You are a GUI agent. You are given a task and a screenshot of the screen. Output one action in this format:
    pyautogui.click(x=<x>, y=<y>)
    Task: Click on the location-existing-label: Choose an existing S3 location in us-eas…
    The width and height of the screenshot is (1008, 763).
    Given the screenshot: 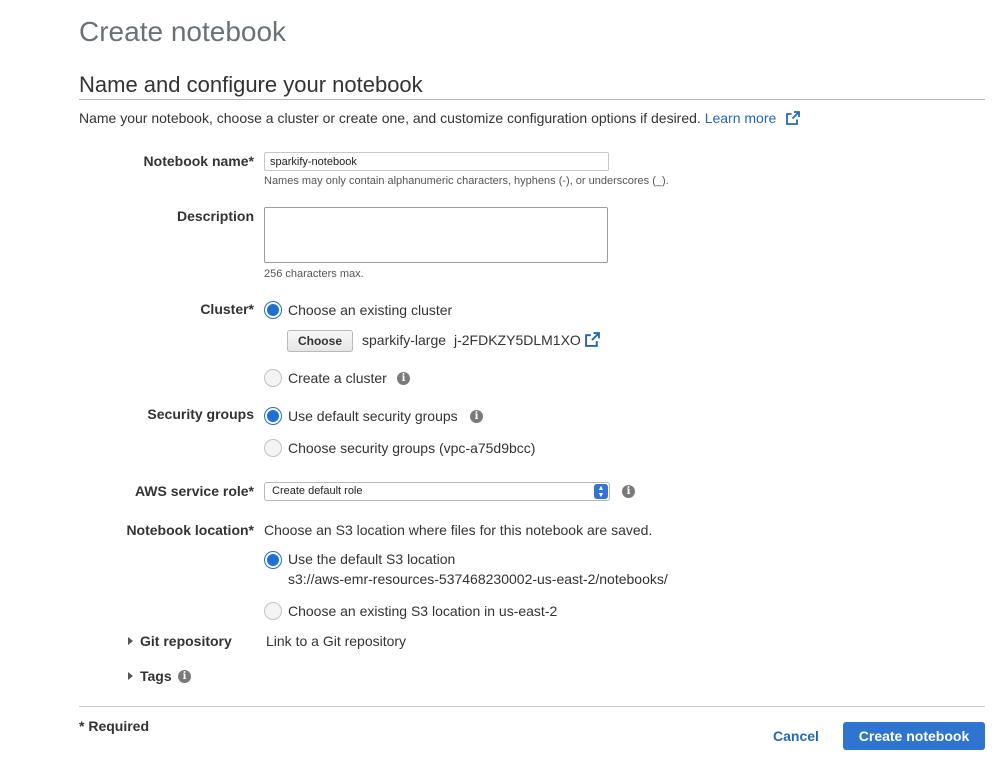 What is the action you would take?
    pyautogui.click(x=423, y=611)
    